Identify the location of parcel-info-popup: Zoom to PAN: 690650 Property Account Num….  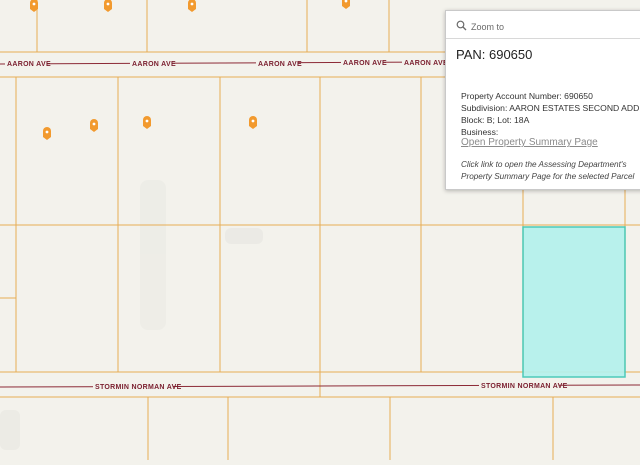
(542, 100).